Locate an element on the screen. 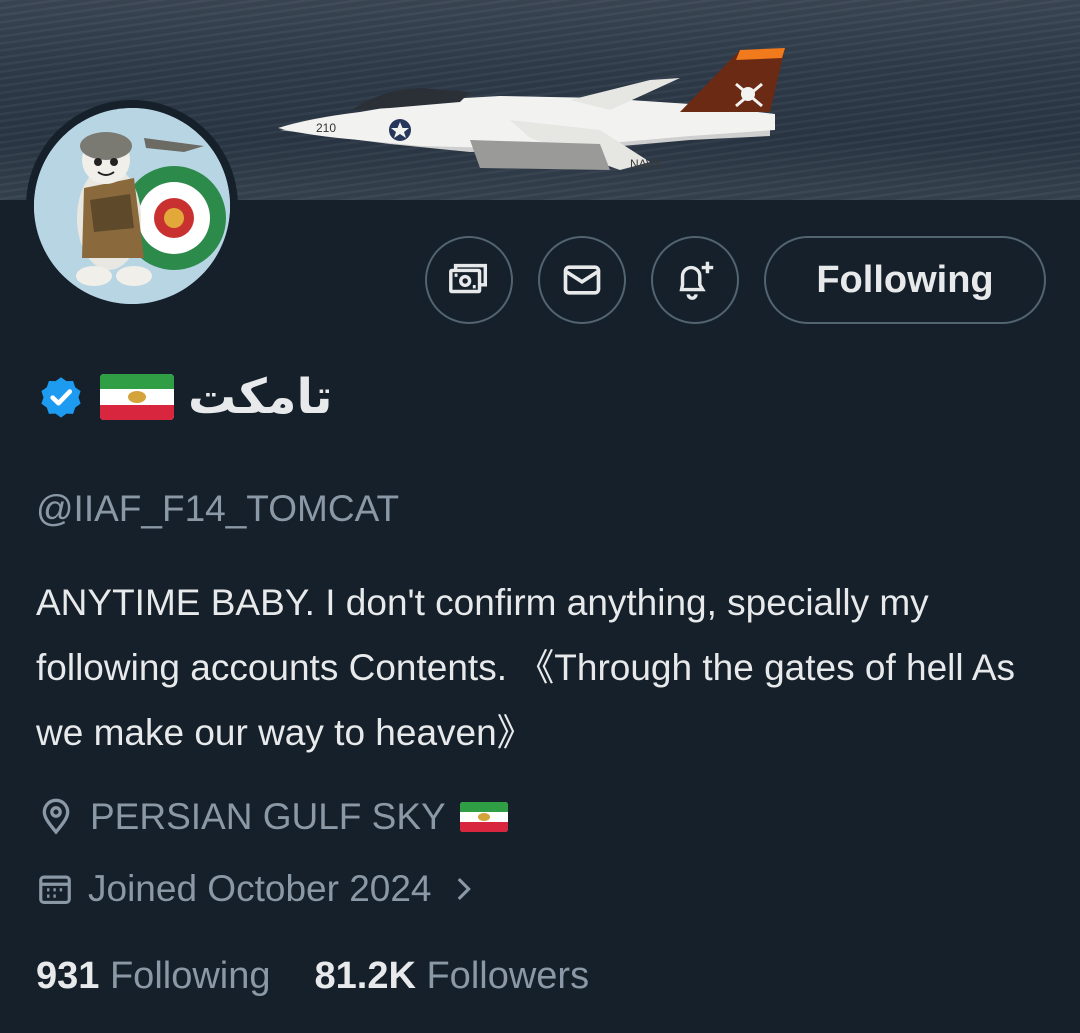  tip-button is located at coordinates (469, 280).